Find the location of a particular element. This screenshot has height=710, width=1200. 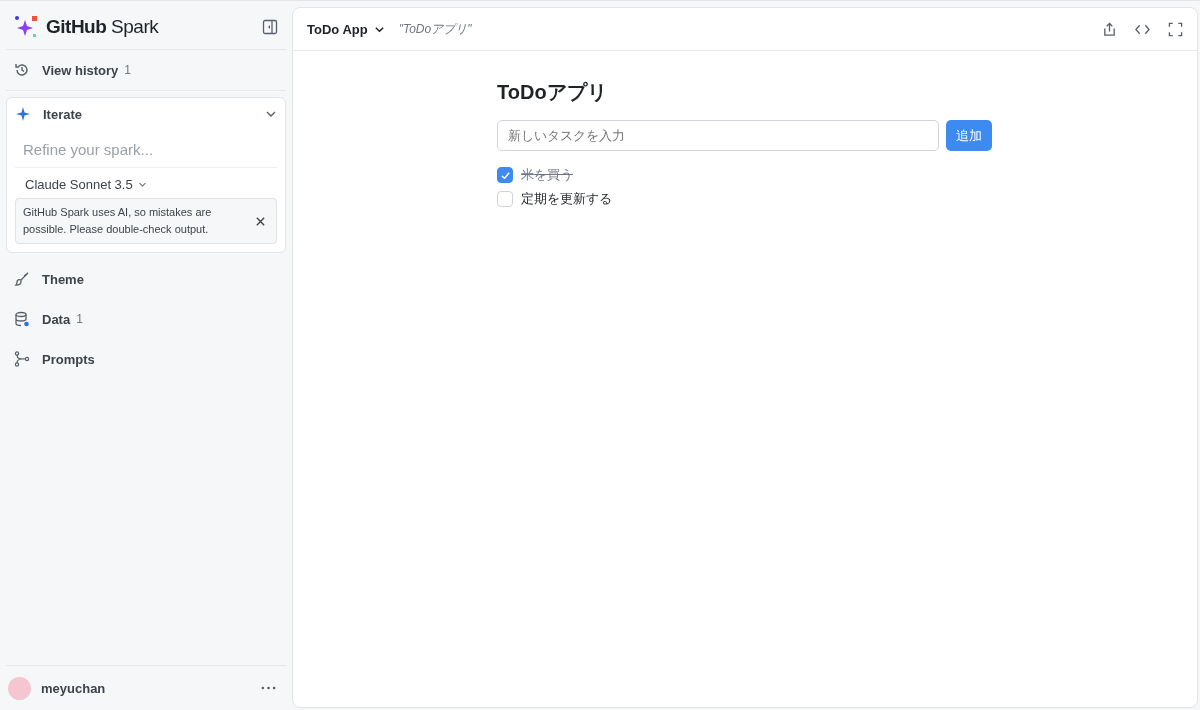

task-text: 定期を更新する is located at coordinates (566, 199).